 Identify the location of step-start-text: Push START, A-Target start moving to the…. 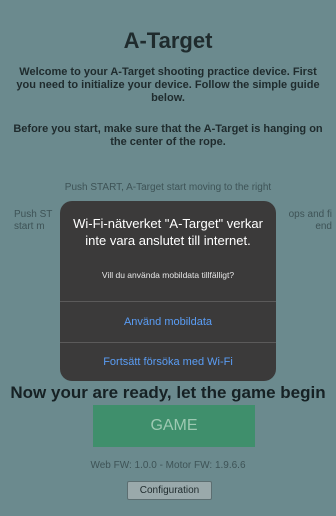
(168, 187).